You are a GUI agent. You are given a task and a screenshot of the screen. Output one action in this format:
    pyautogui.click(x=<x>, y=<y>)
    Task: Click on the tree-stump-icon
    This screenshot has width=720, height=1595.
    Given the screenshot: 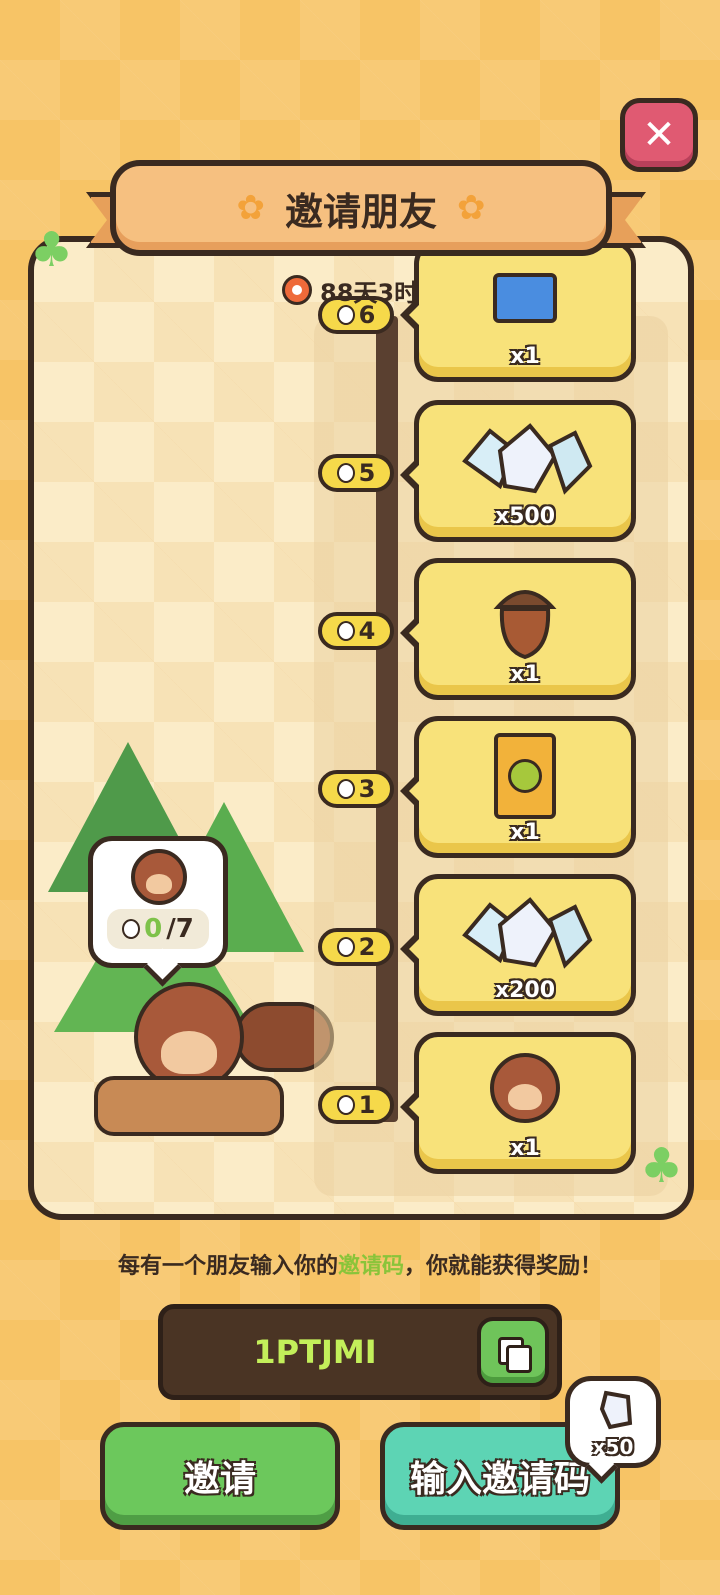 What is the action you would take?
    pyautogui.click(x=189, y=1106)
    